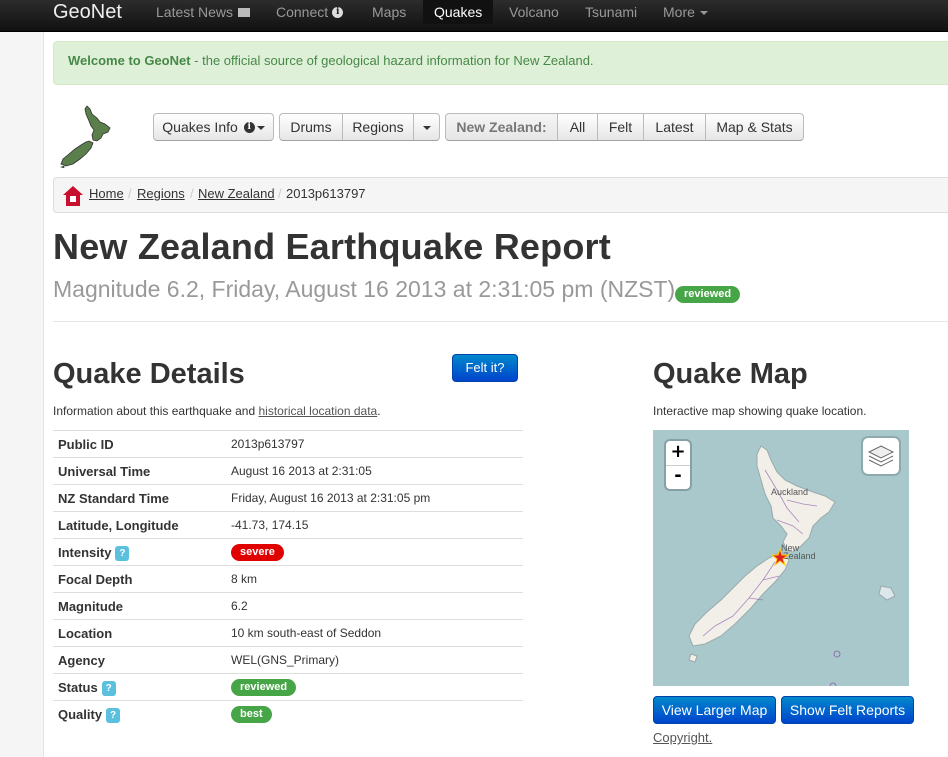 This screenshot has width=948, height=757. I want to click on row-value: Friday, August 16 2013 at 2:31:05 pm, so click(331, 498).